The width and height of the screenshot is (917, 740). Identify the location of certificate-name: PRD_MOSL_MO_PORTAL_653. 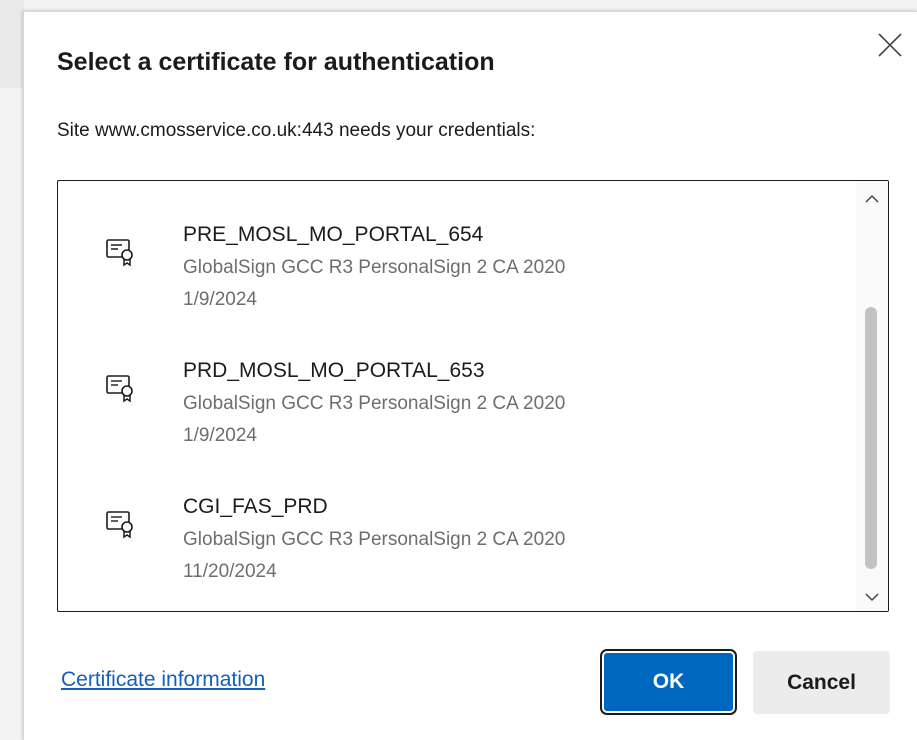
(334, 370).